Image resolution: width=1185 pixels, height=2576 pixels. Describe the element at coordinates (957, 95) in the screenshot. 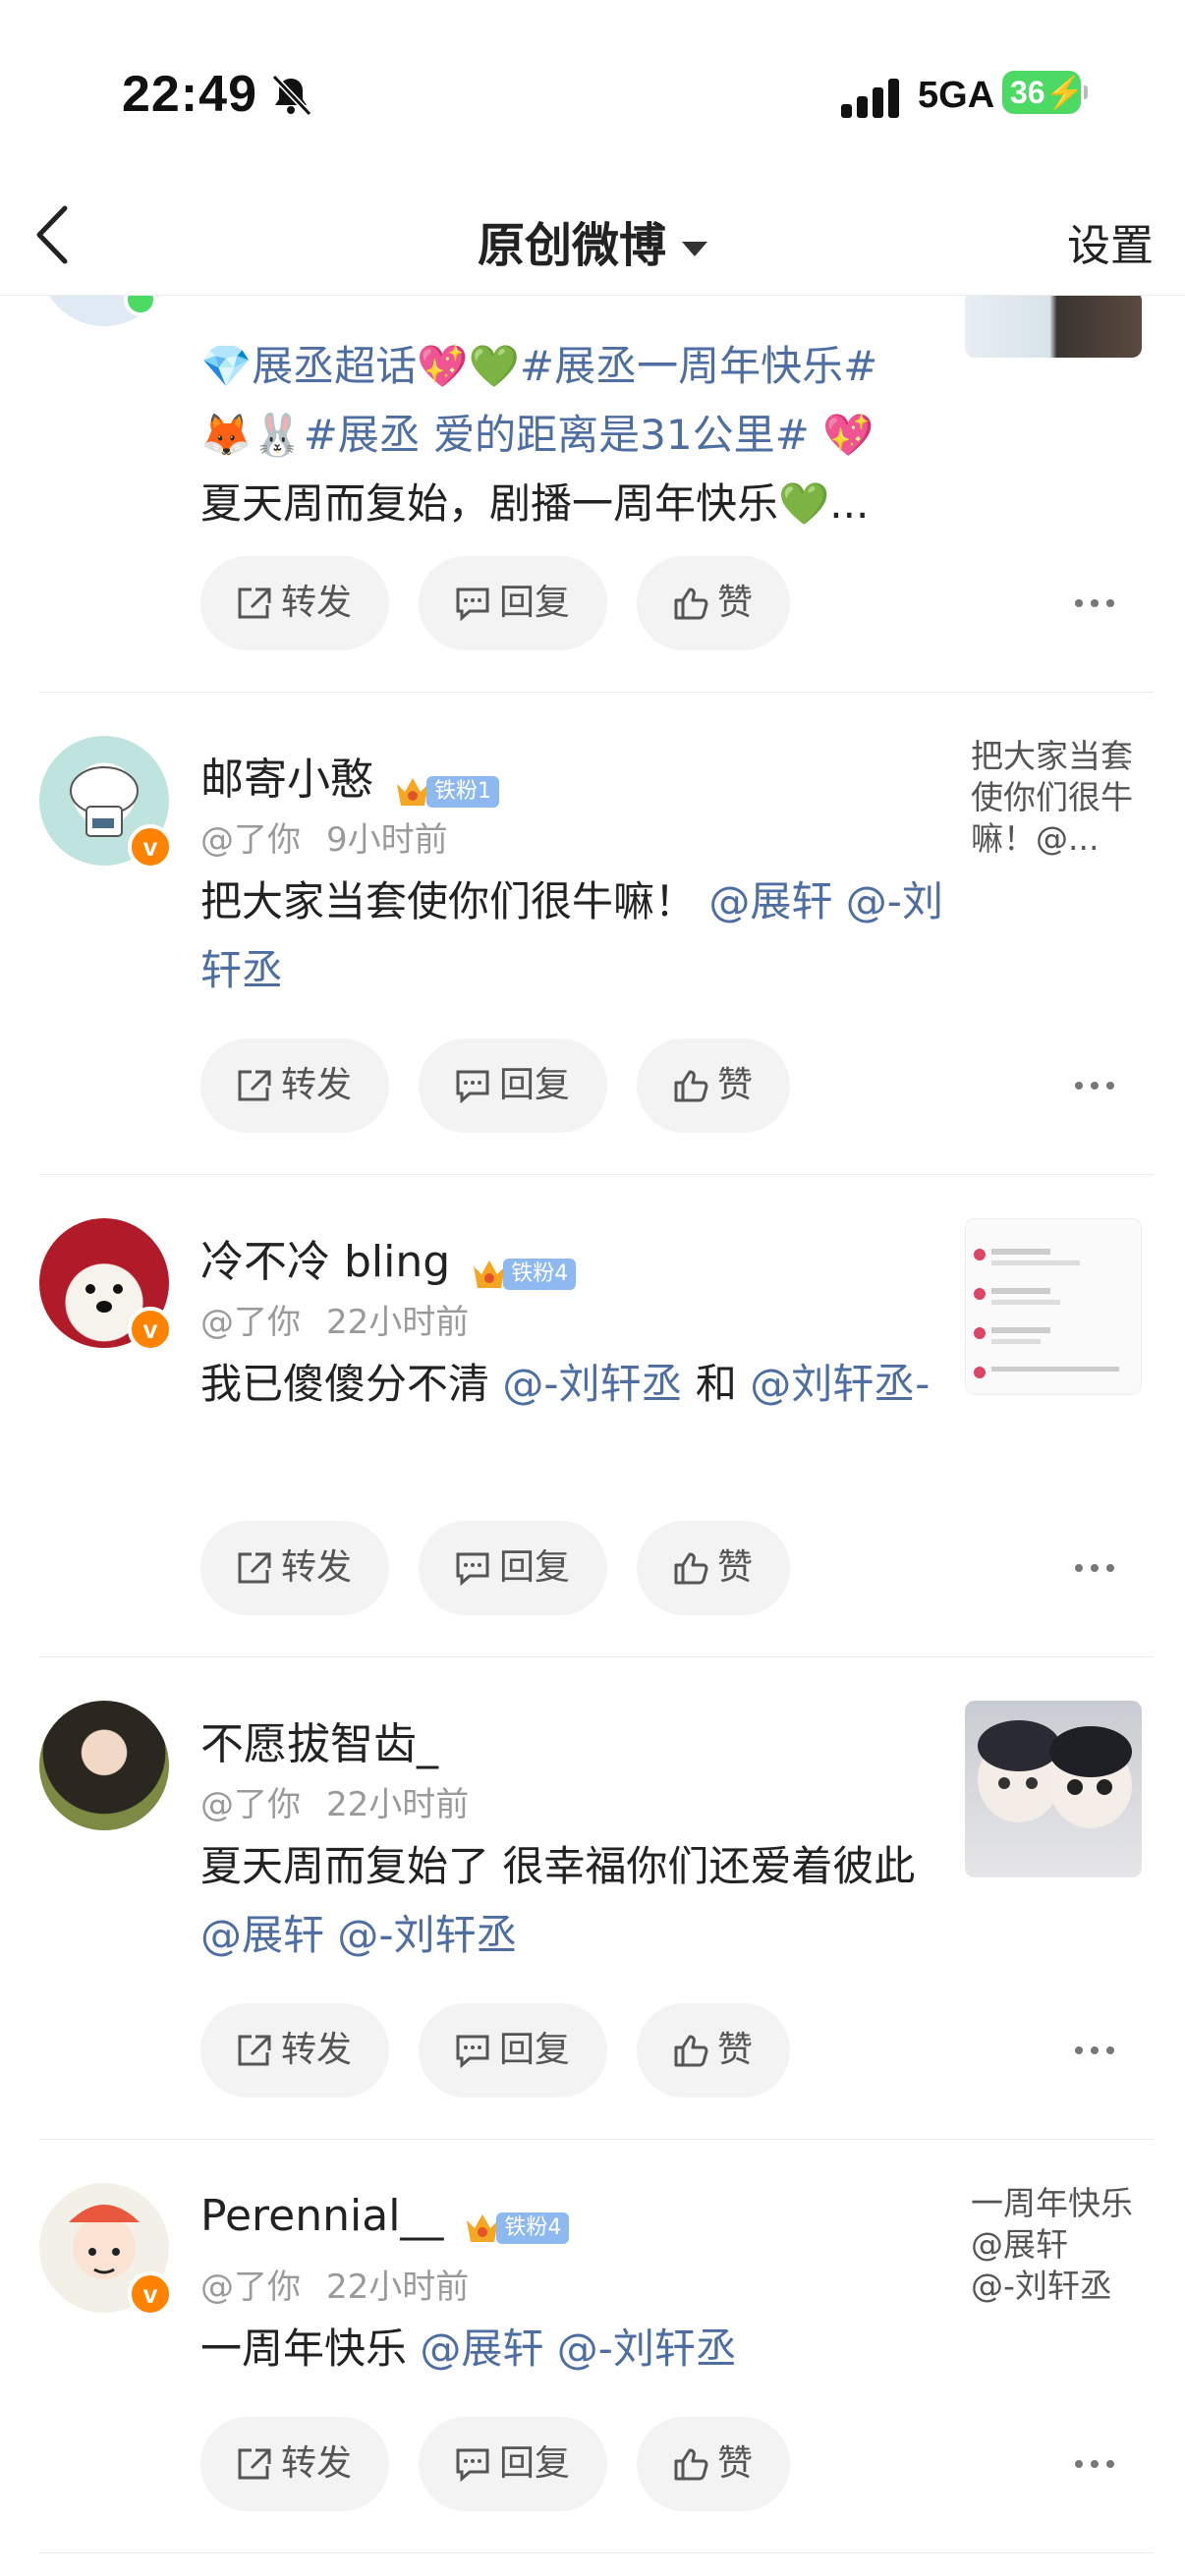

I see `network-type: 5GA` at that location.